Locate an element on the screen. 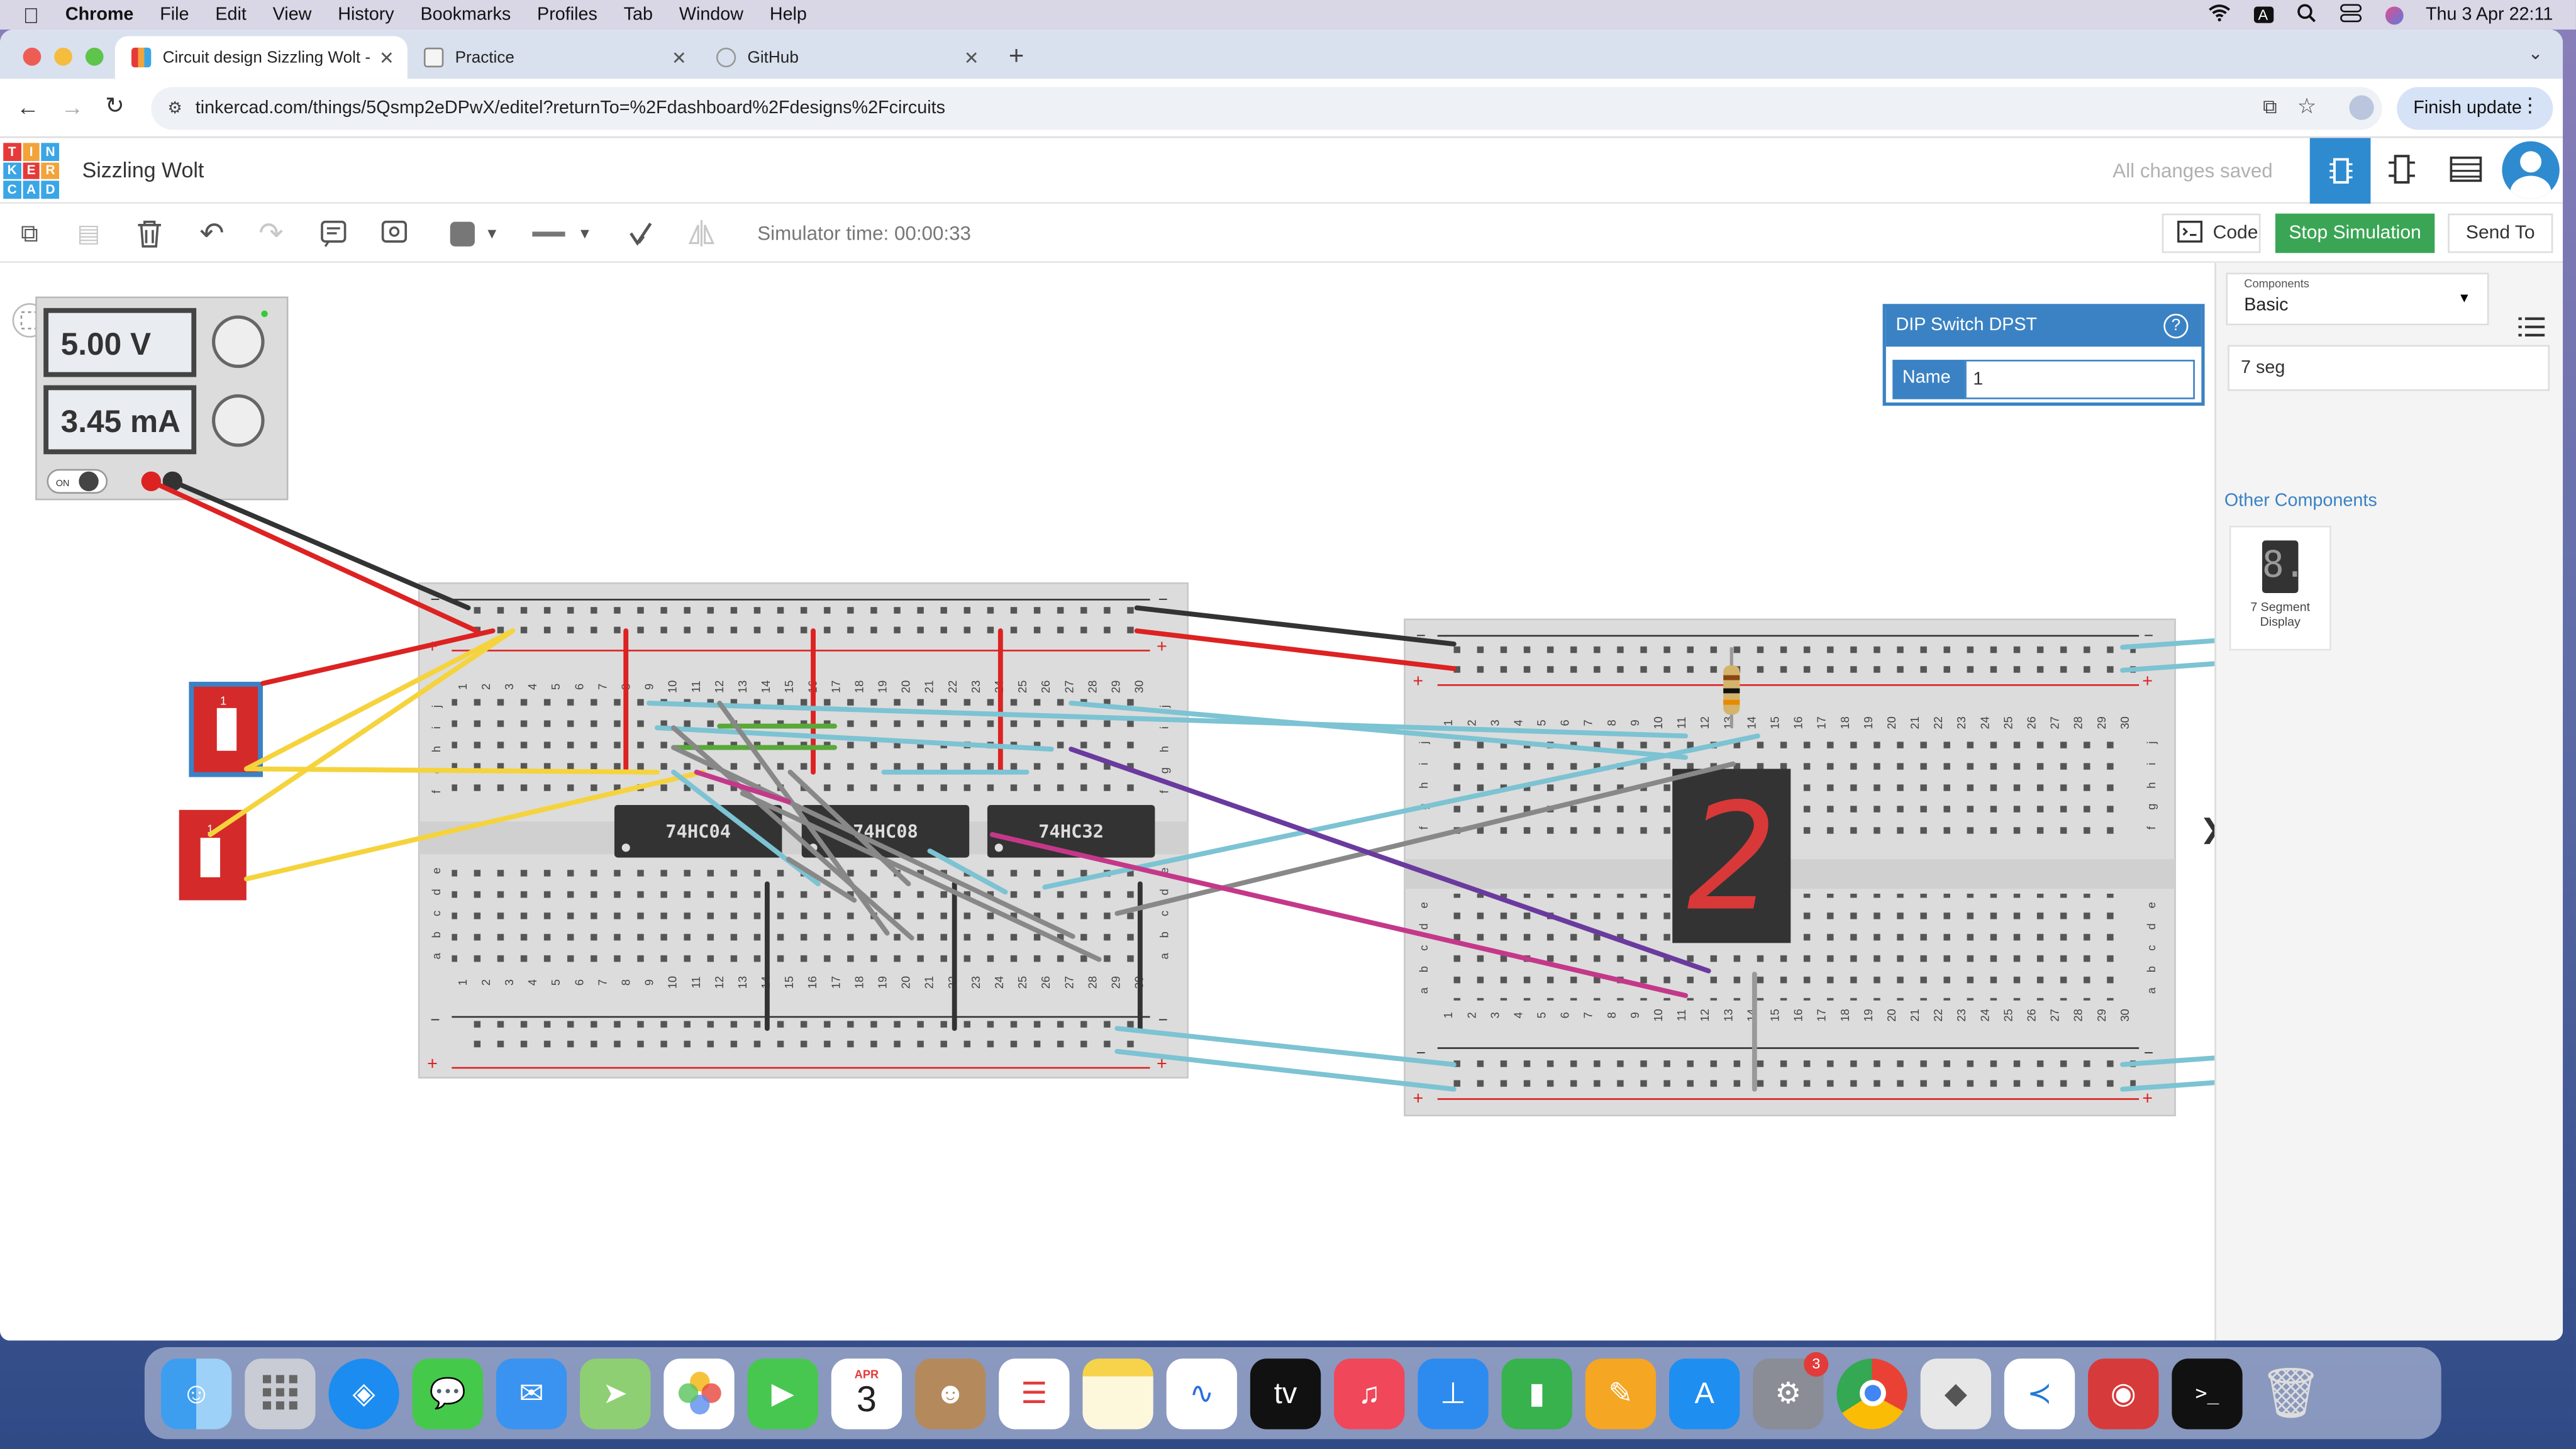 This screenshot has width=2576, height=1449. menu-history: History is located at coordinates (366, 15).